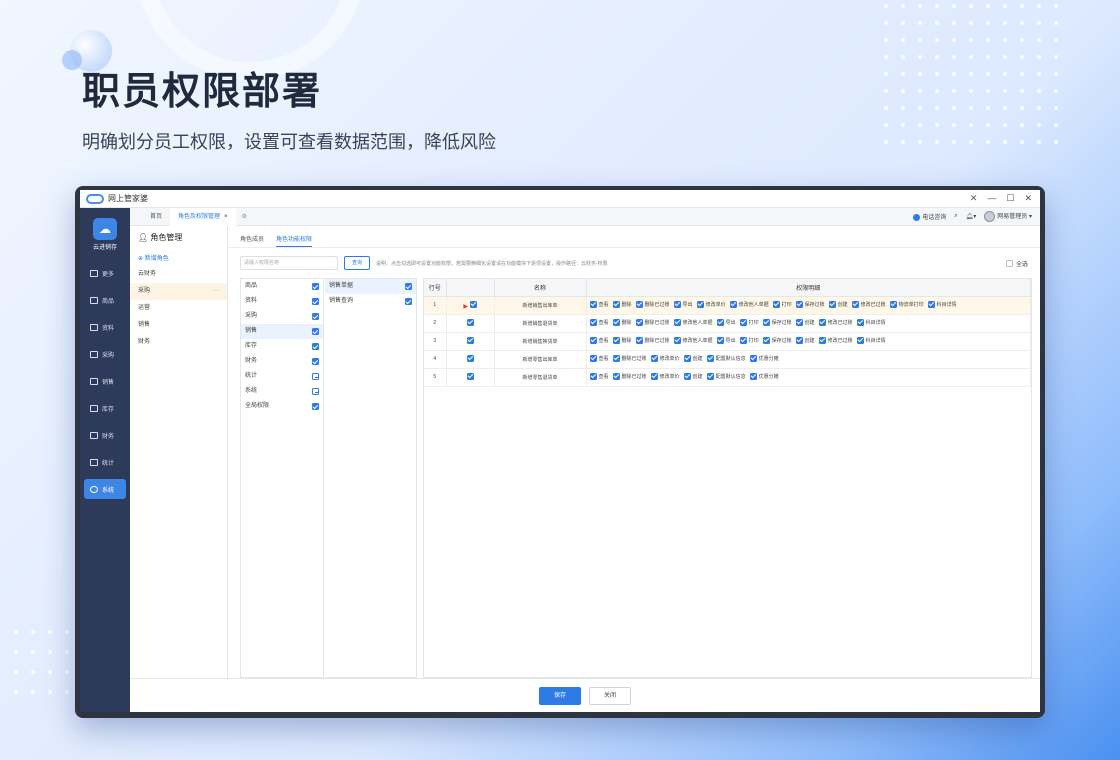 The image size is (1120, 760). Describe the element at coordinates (178, 257) in the screenshot. I see `add-role-button: ⊕ 新增角色` at that location.